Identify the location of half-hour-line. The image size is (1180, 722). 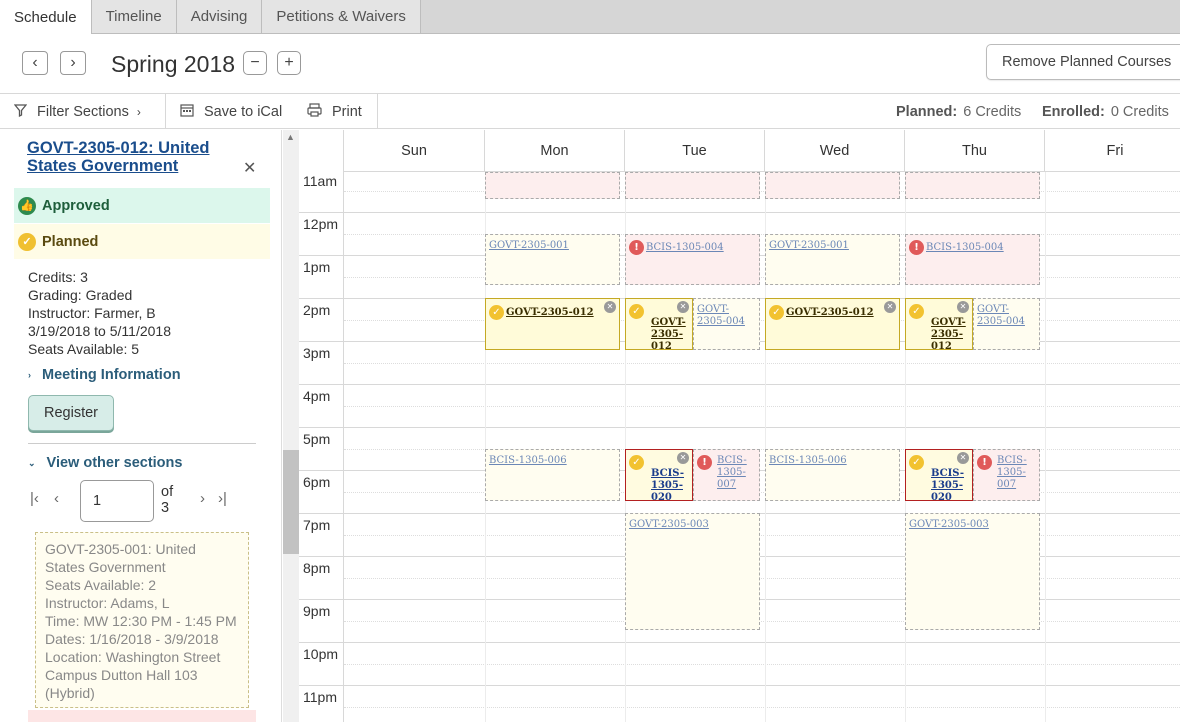
(762, 664).